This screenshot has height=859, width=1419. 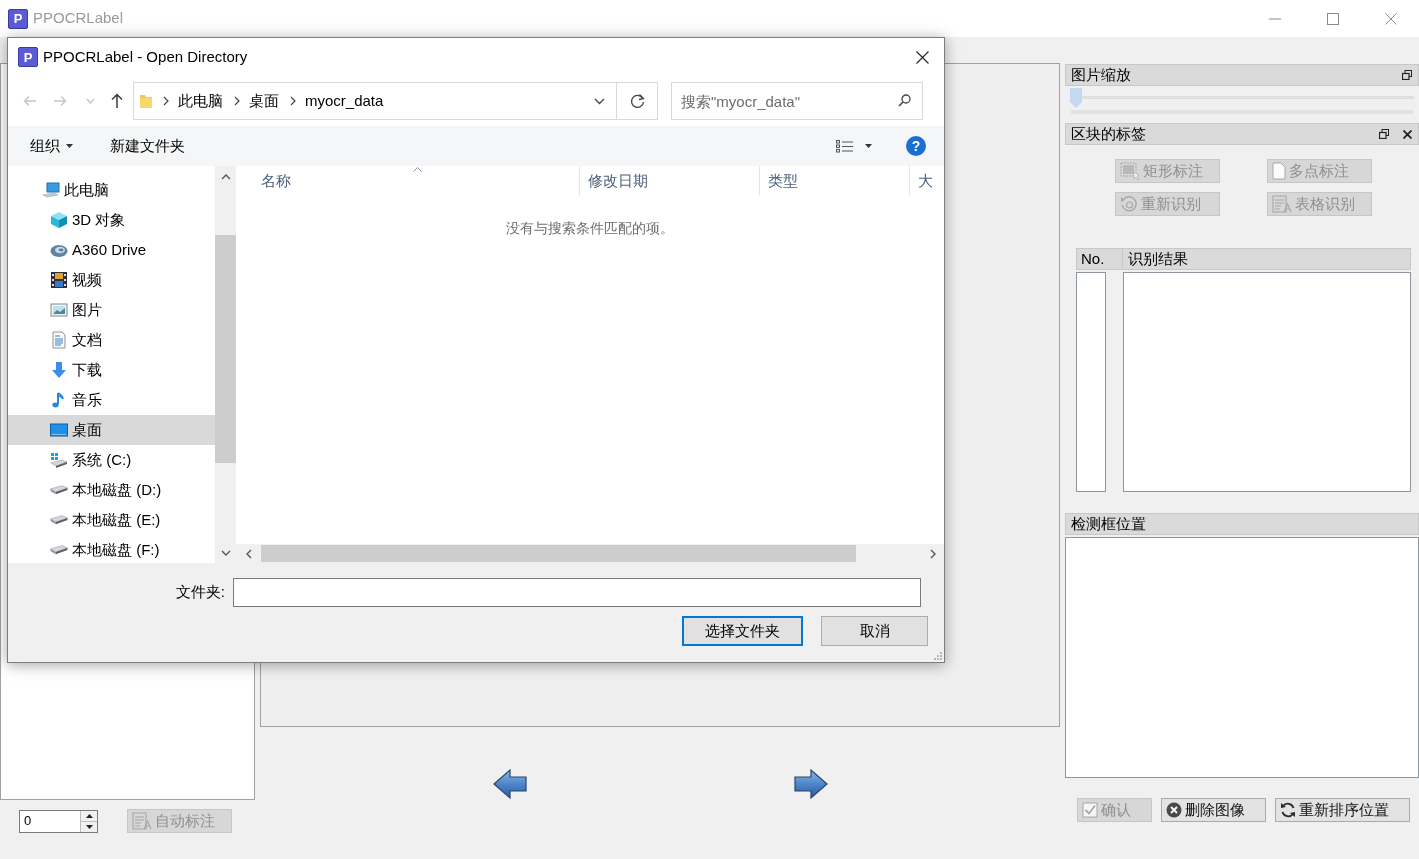 I want to click on checkbox-icon, so click(x=1090, y=810).